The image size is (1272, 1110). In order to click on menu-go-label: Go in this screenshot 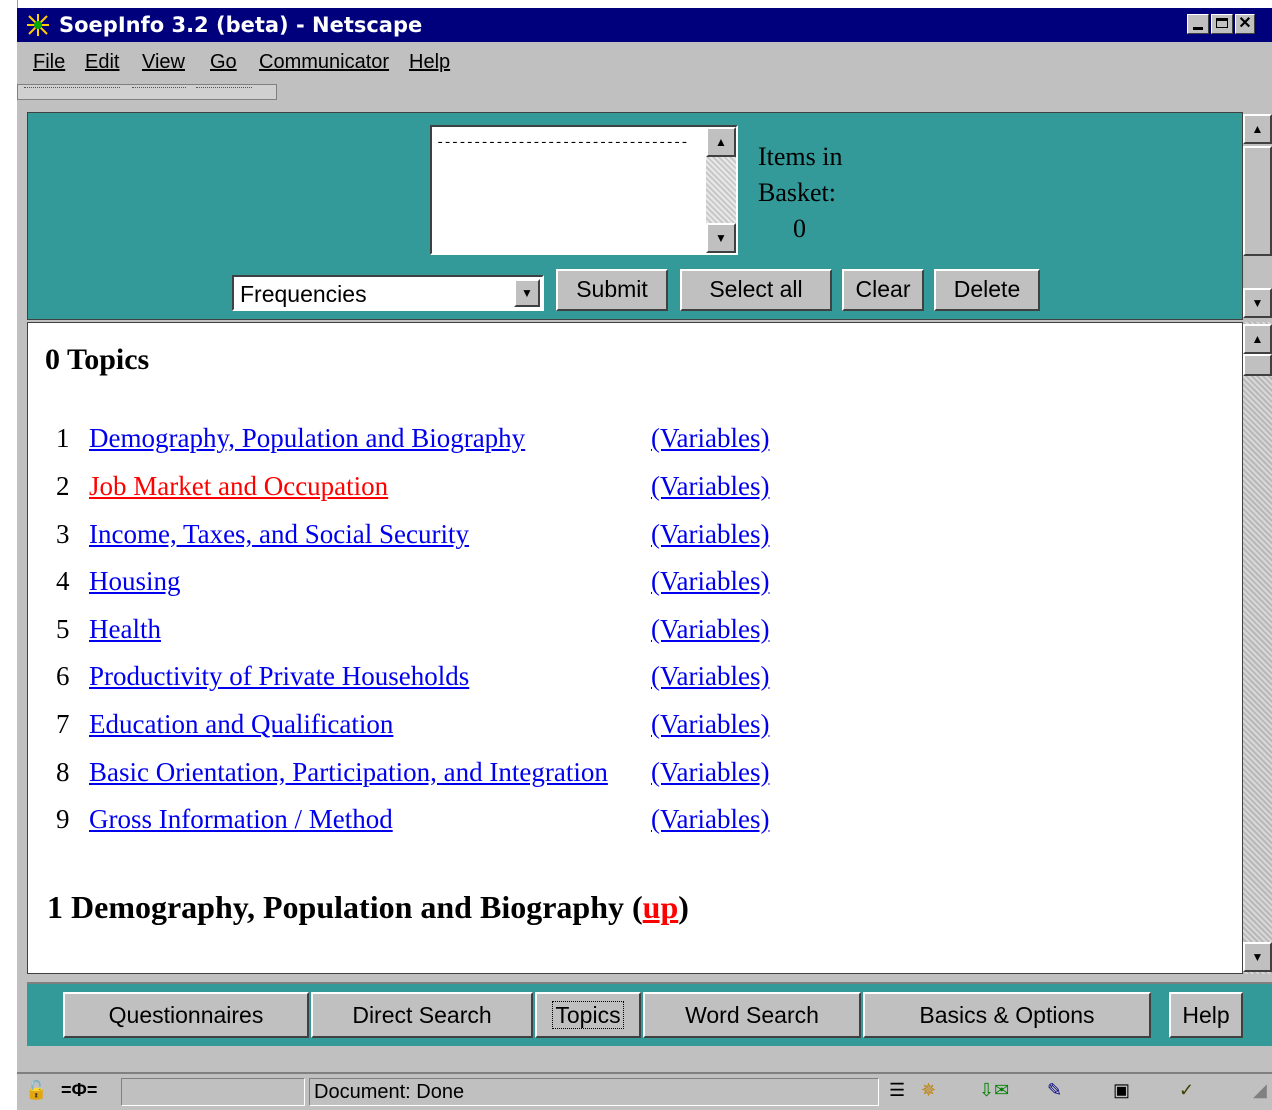, I will do `click(223, 62)`.